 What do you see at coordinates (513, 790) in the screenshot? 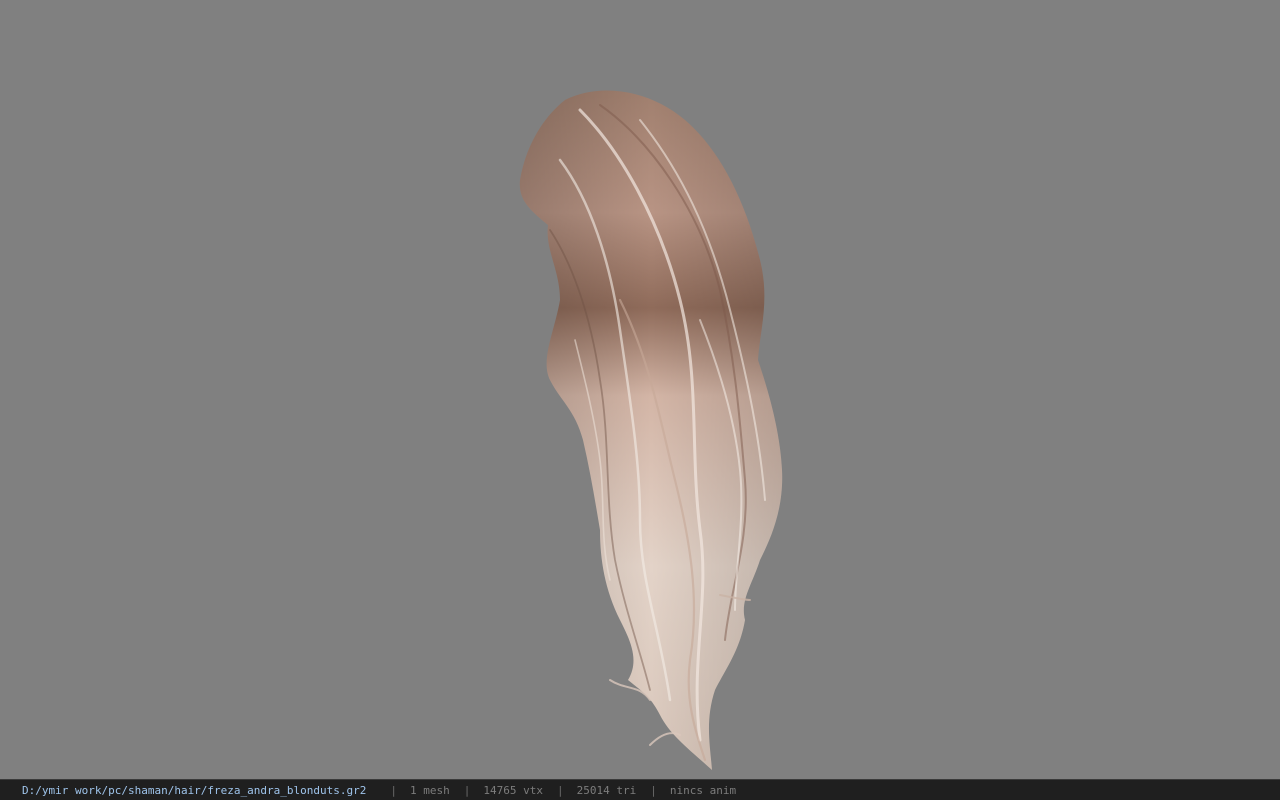
I see `vertex-count: 14765 vtx` at bounding box center [513, 790].